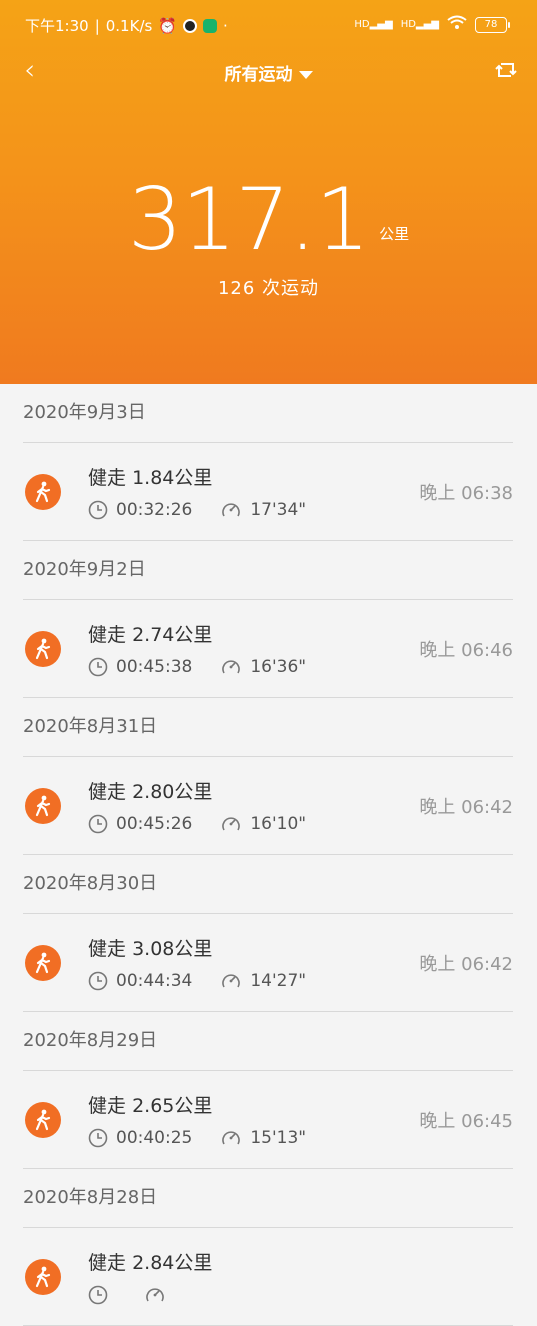 The width and height of the screenshot is (537, 1326). I want to click on record-title: 健走 3.08公里, so click(150, 947).